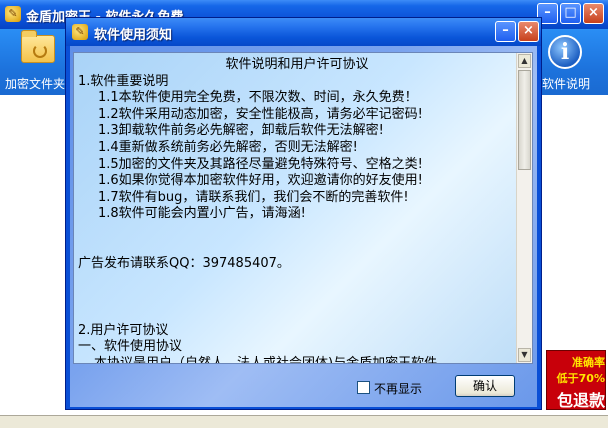 The width and height of the screenshot is (608, 428). I want to click on ad-line1: 准确率, so click(588, 362).